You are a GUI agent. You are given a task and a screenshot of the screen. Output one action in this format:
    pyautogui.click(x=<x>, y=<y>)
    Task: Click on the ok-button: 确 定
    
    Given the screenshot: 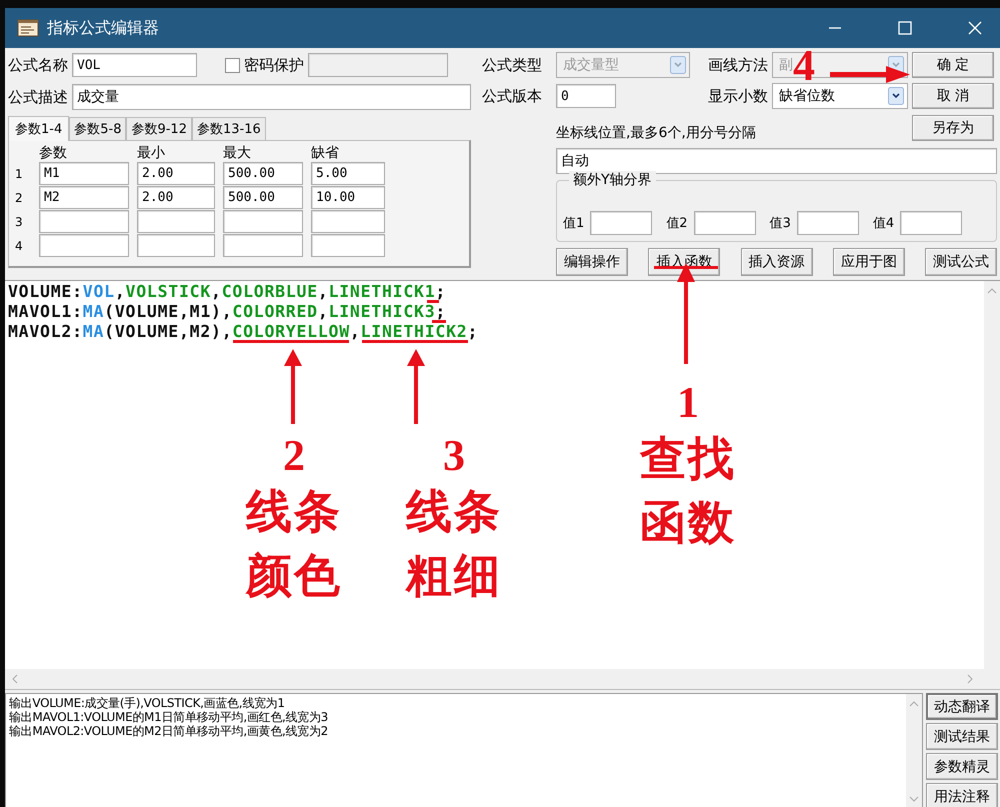 What is the action you would take?
    pyautogui.click(x=953, y=65)
    